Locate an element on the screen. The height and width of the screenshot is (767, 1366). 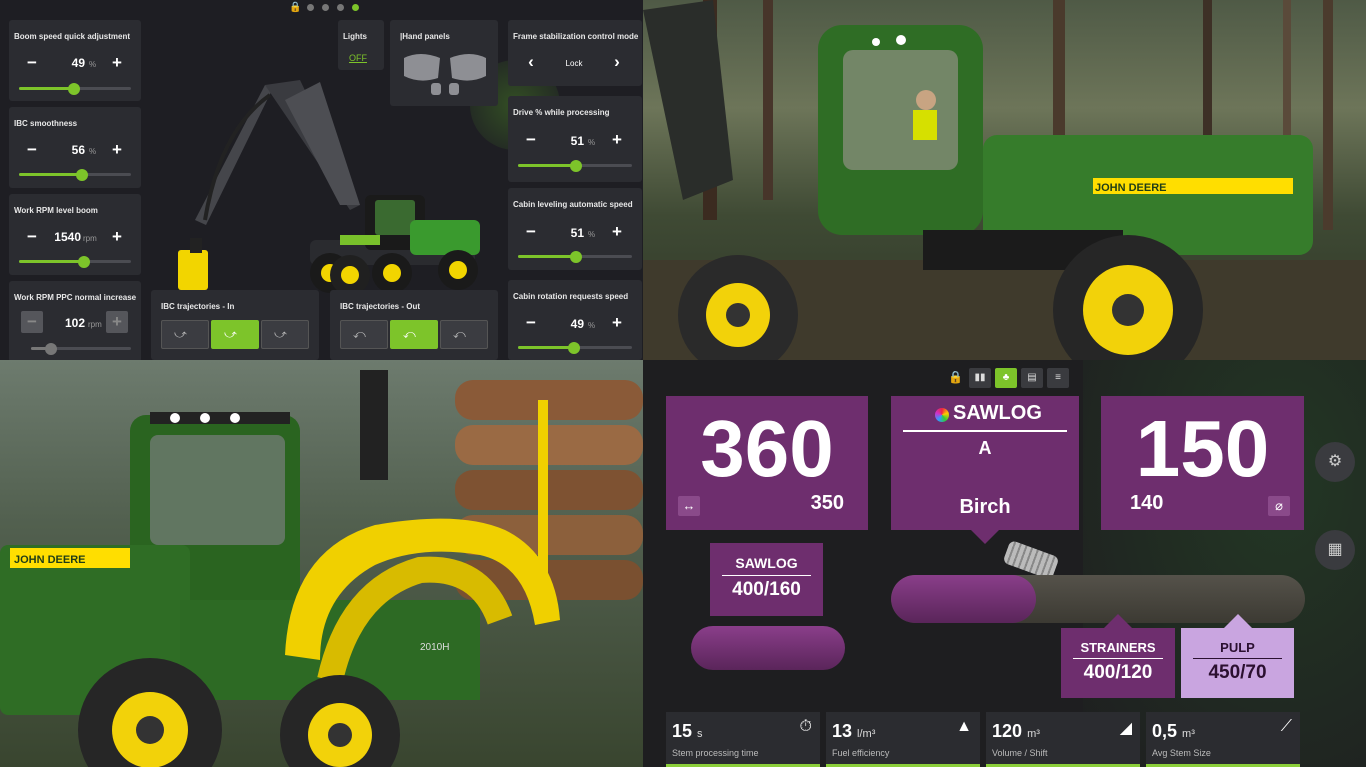
ibc-smoothness-unit: % is located at coordinates (93, 151).